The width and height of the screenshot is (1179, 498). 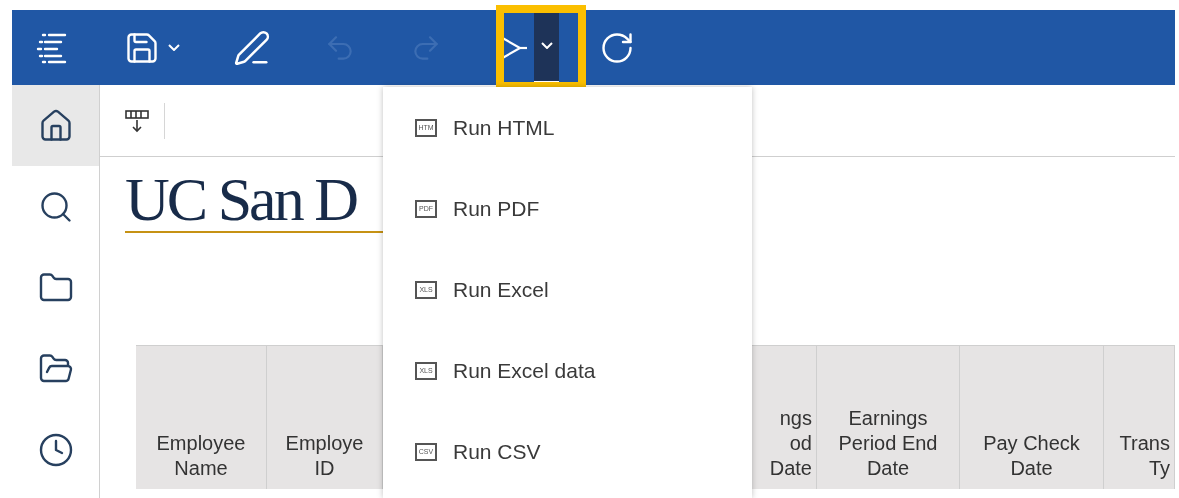 What do you see at coordinates (497, 451) in the screenshot?
I see `menu-item-label: Run CSV` at bounding box center [497, 451].